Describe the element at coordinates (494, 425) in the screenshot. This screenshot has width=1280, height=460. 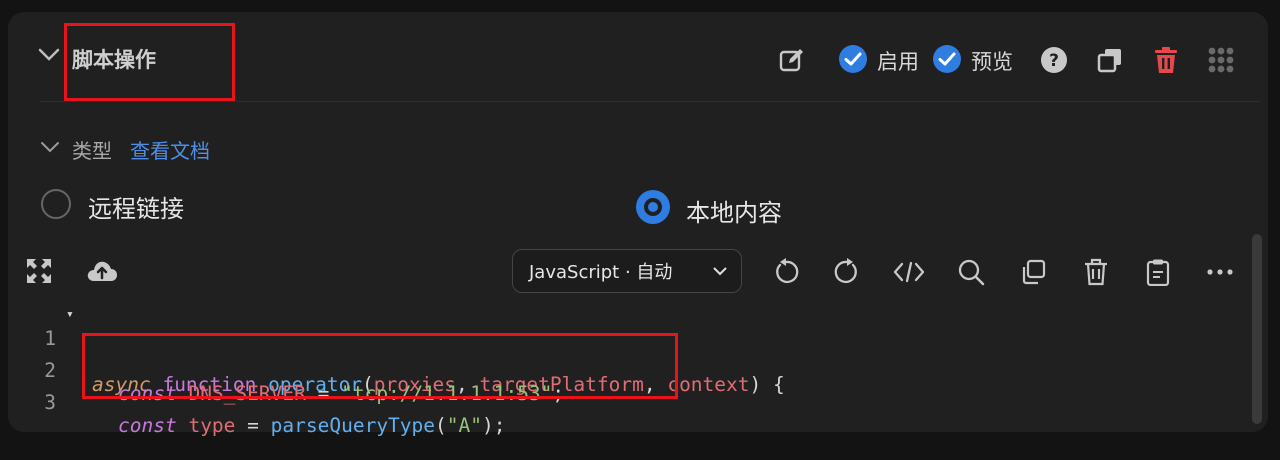
I see `paren-close: );` at that location.